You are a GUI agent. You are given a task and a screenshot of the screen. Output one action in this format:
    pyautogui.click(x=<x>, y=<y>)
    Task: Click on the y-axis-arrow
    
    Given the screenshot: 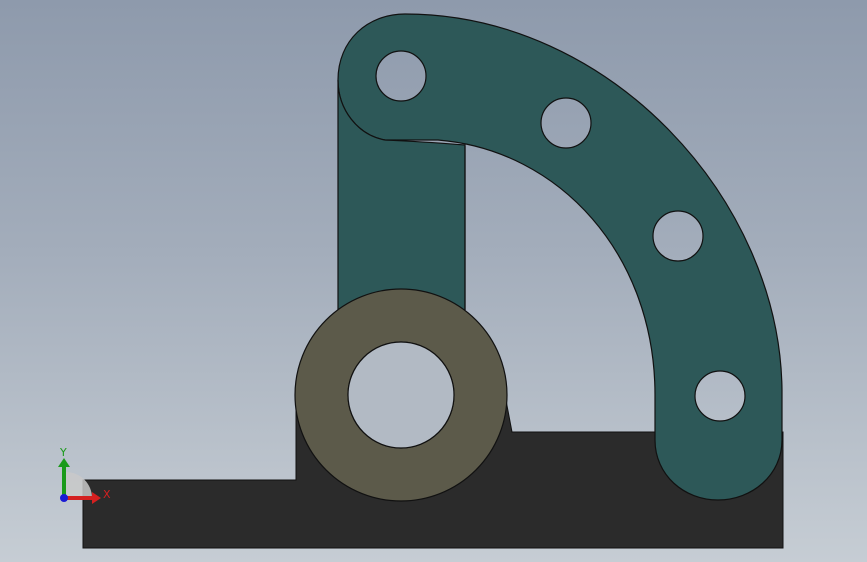 What is the action you would take?
    pyautogui.click(x=64, y=482)
    